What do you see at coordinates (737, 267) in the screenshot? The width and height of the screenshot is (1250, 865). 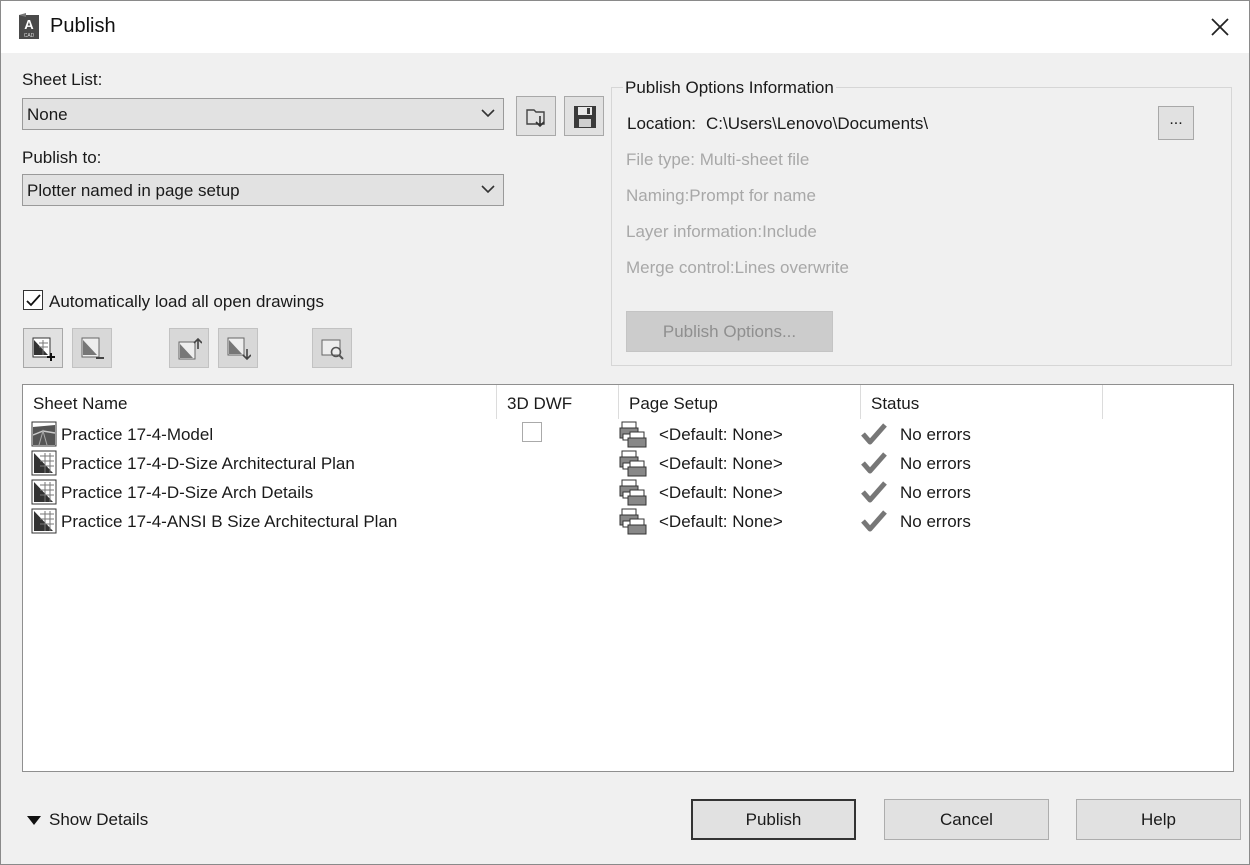 I see `merge-control-info: Merge control:Lines overwrite` at bounding box center [737, 267].